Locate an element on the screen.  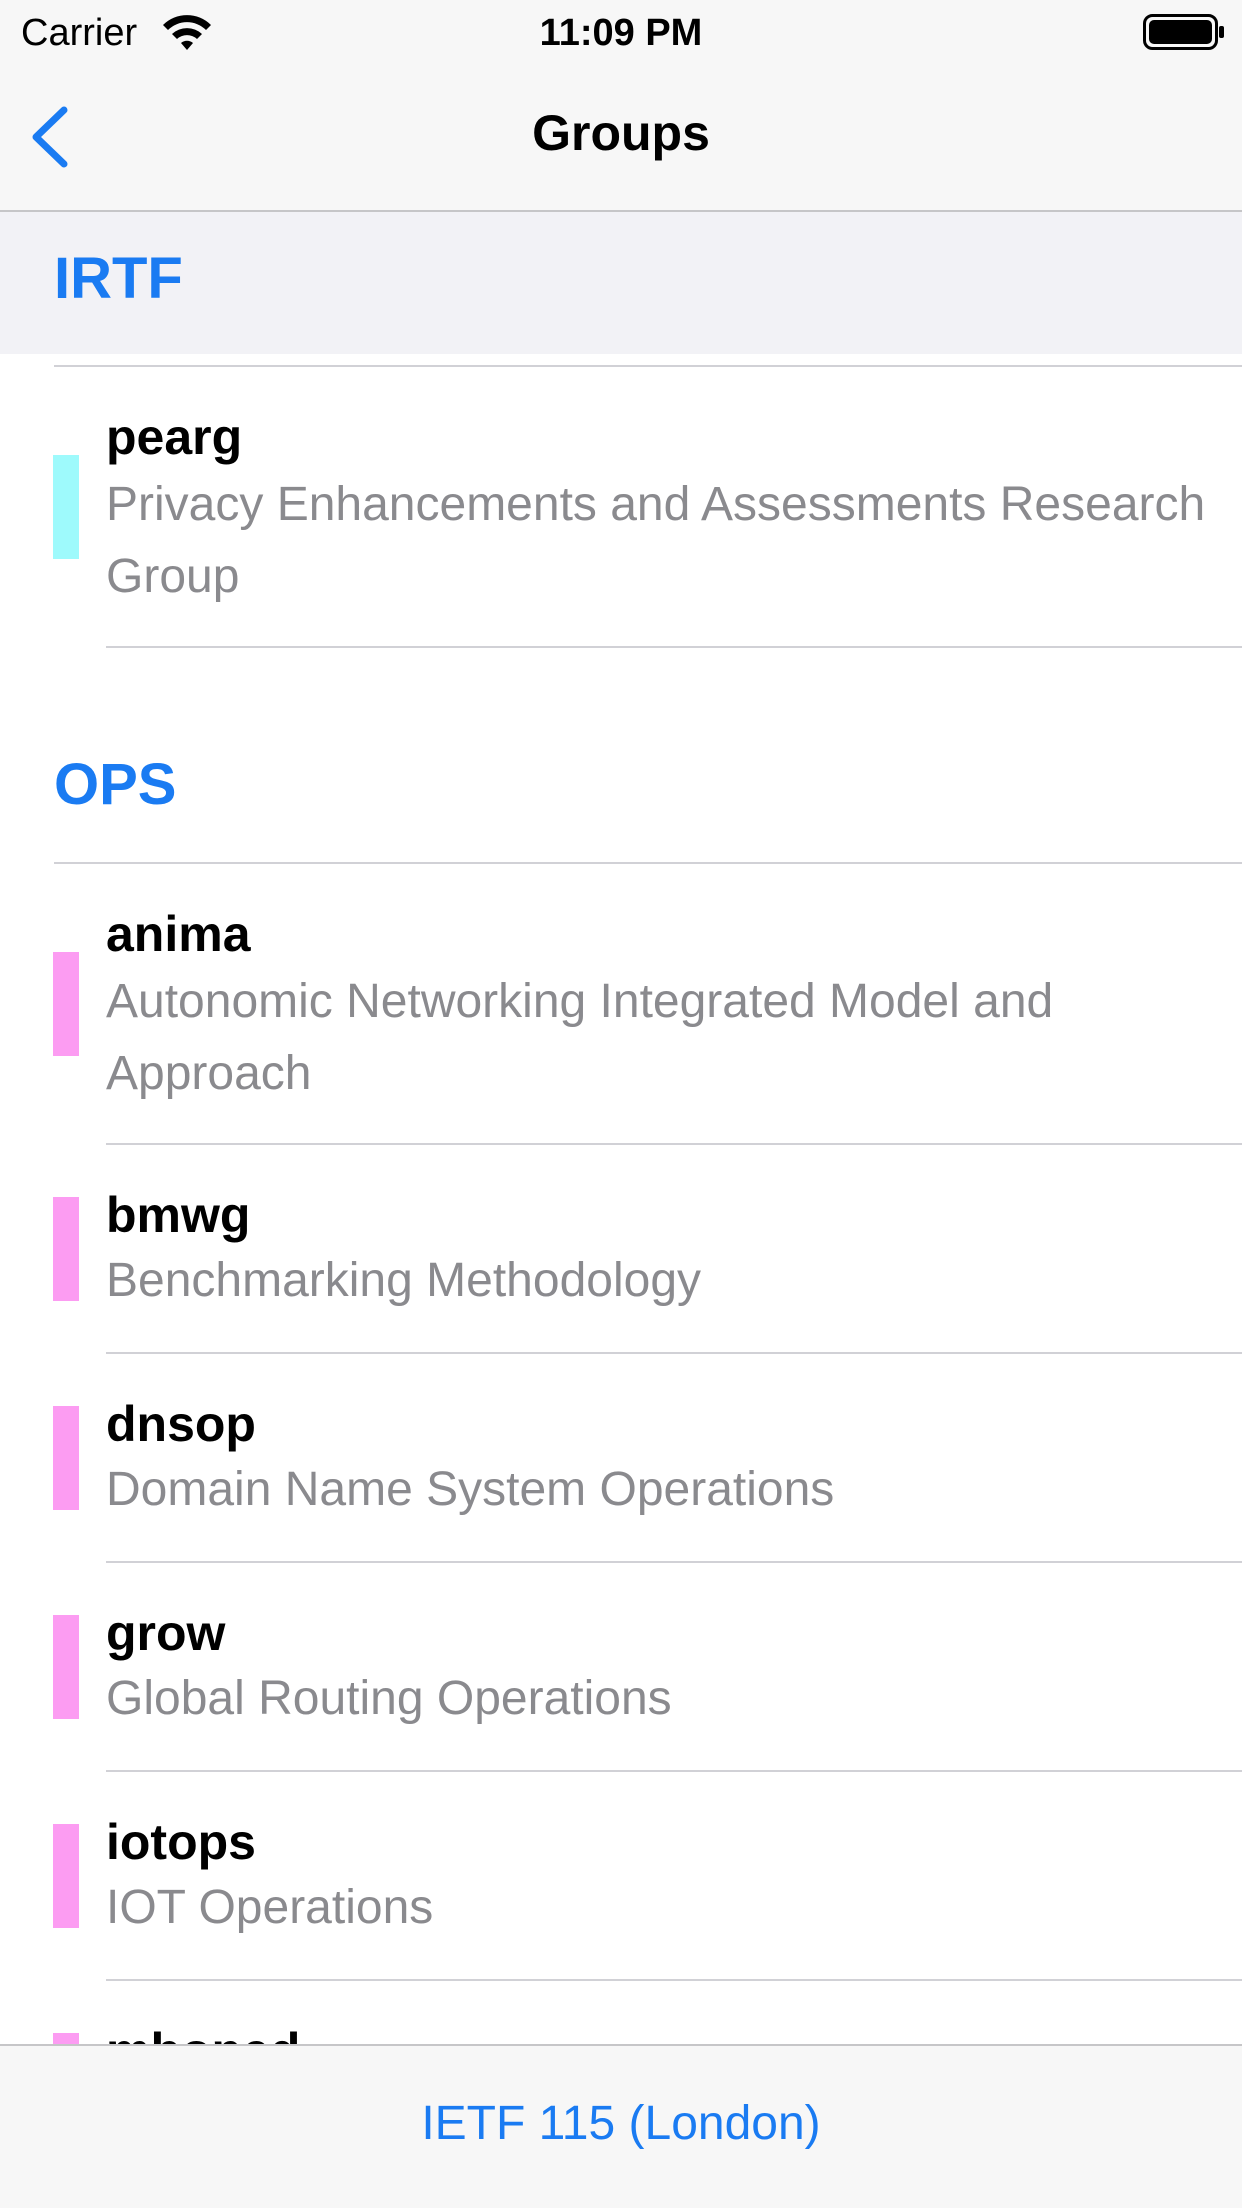
group-description: IOT Operations is located at coordinates (270, 1907).